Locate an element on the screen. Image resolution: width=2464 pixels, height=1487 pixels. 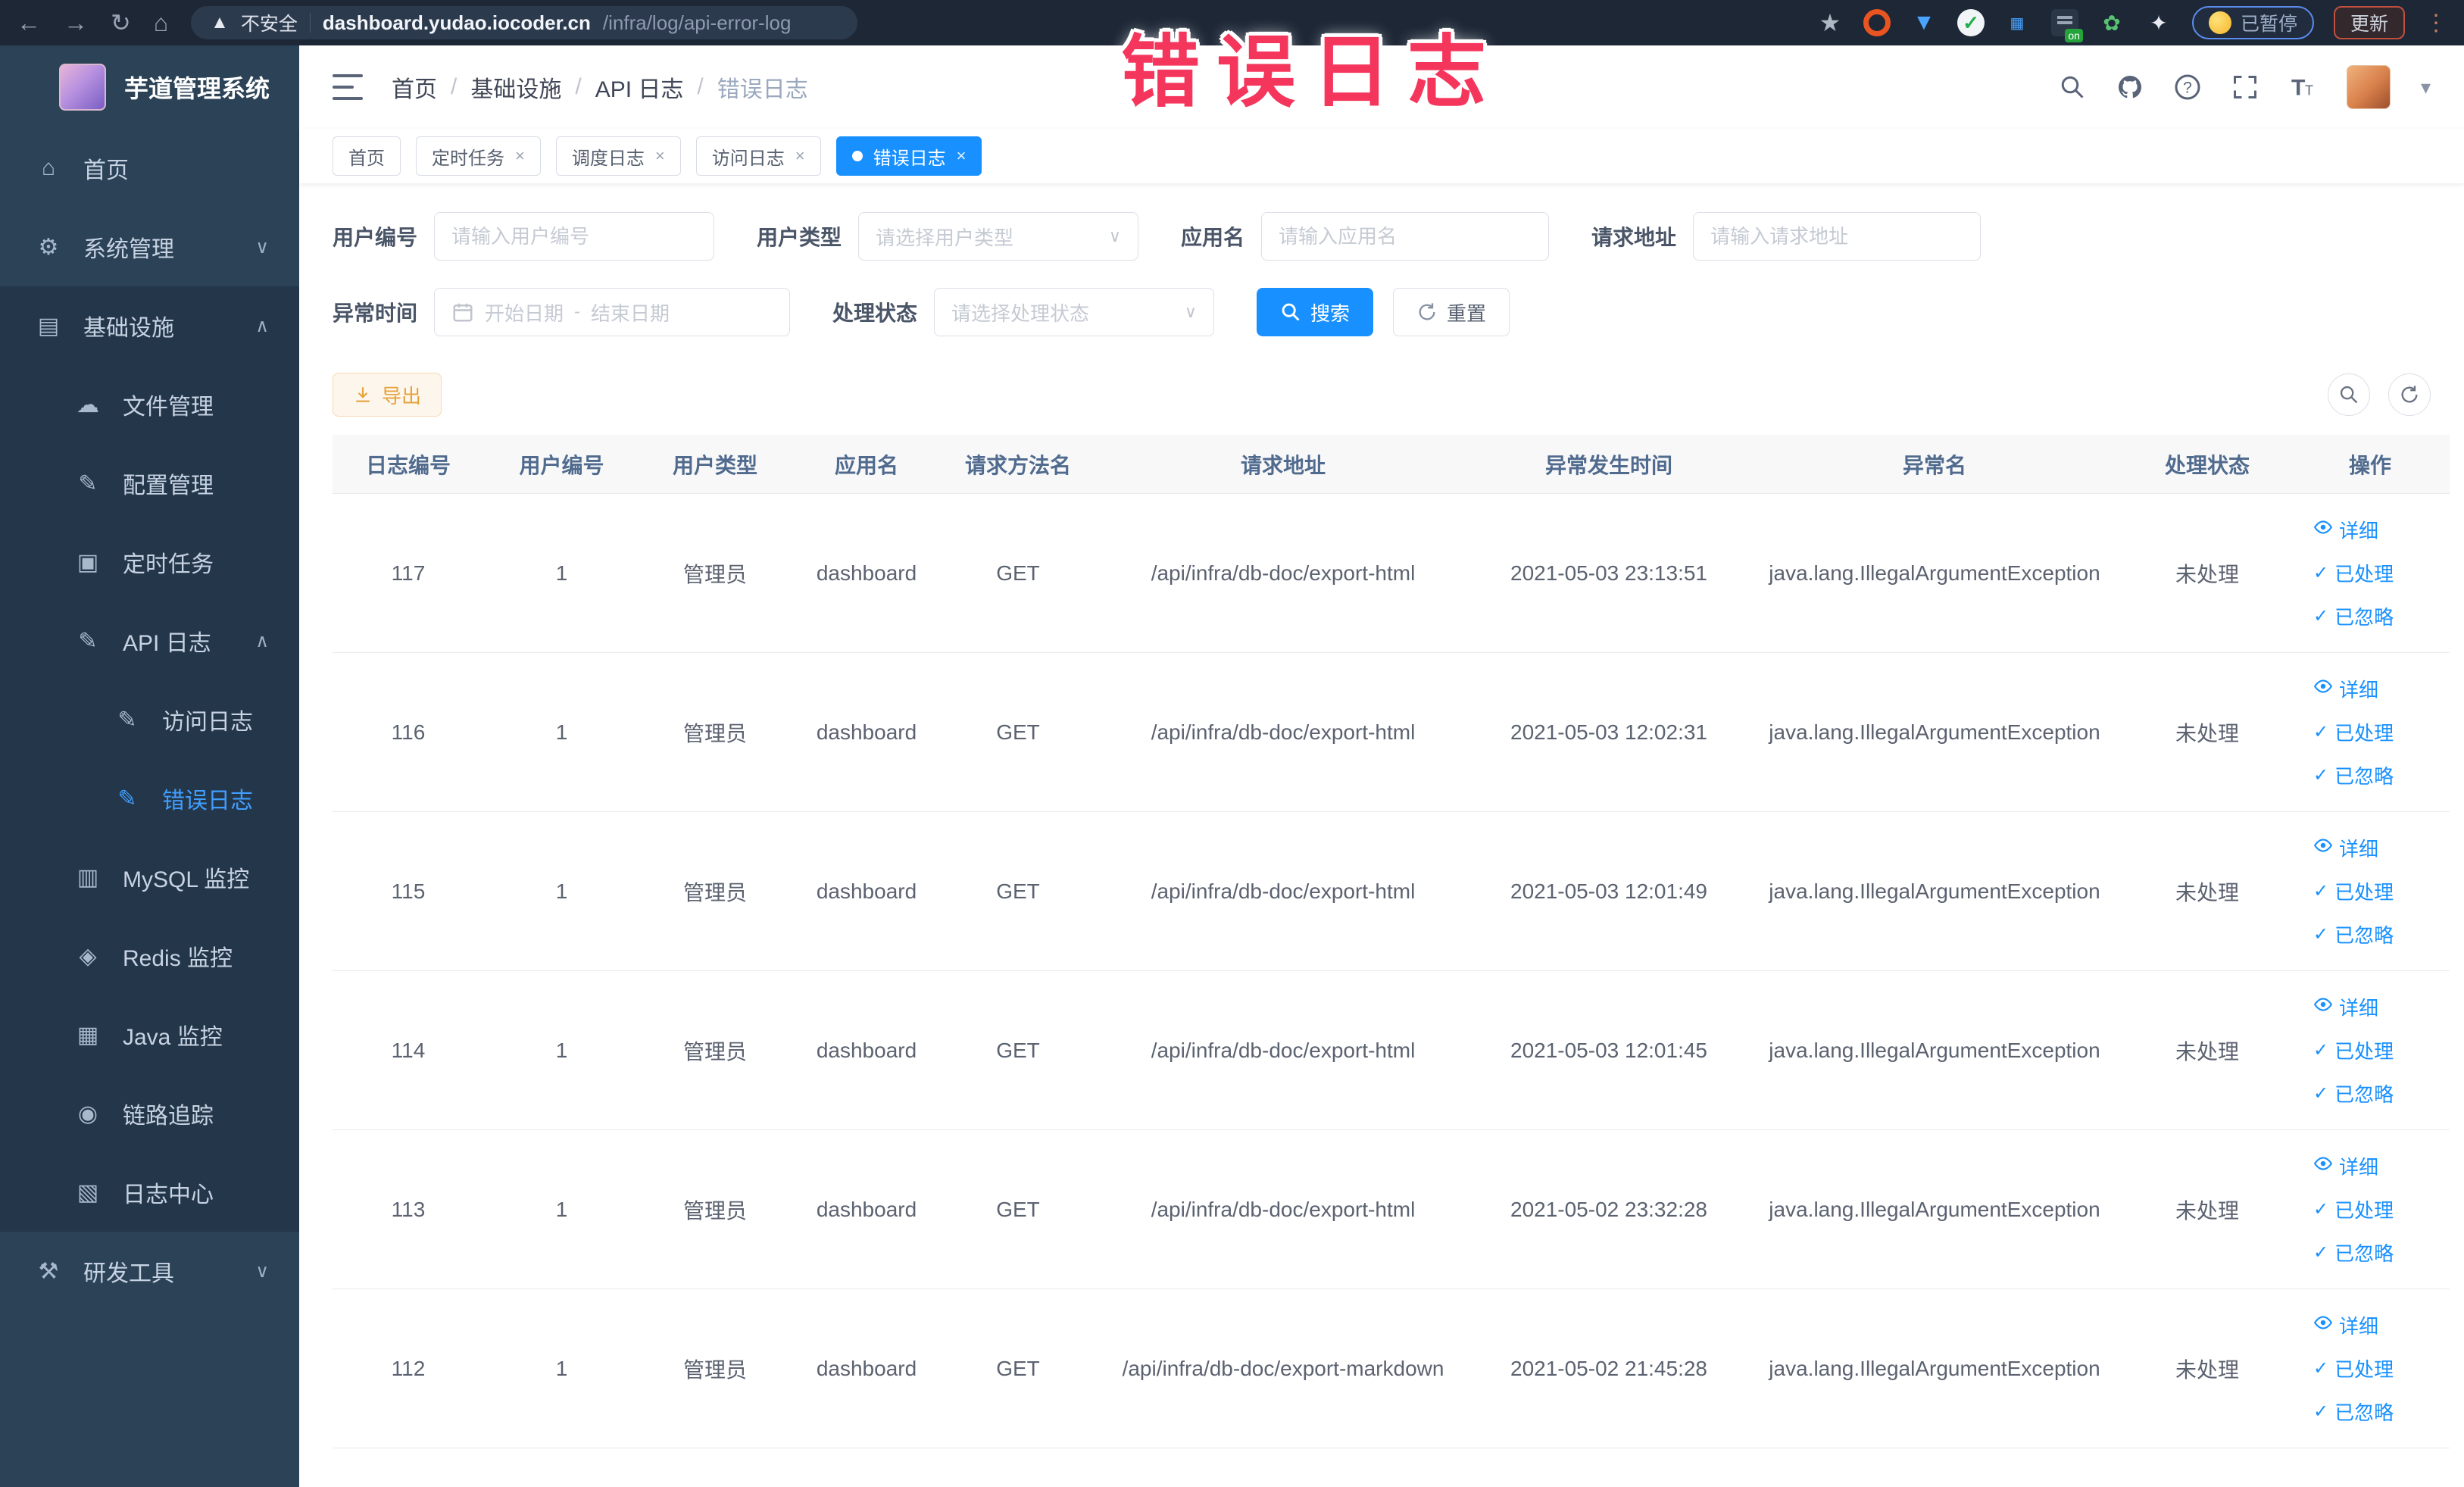
tab-调度日志: 调度日志 × is located at coordinates (618, 156).